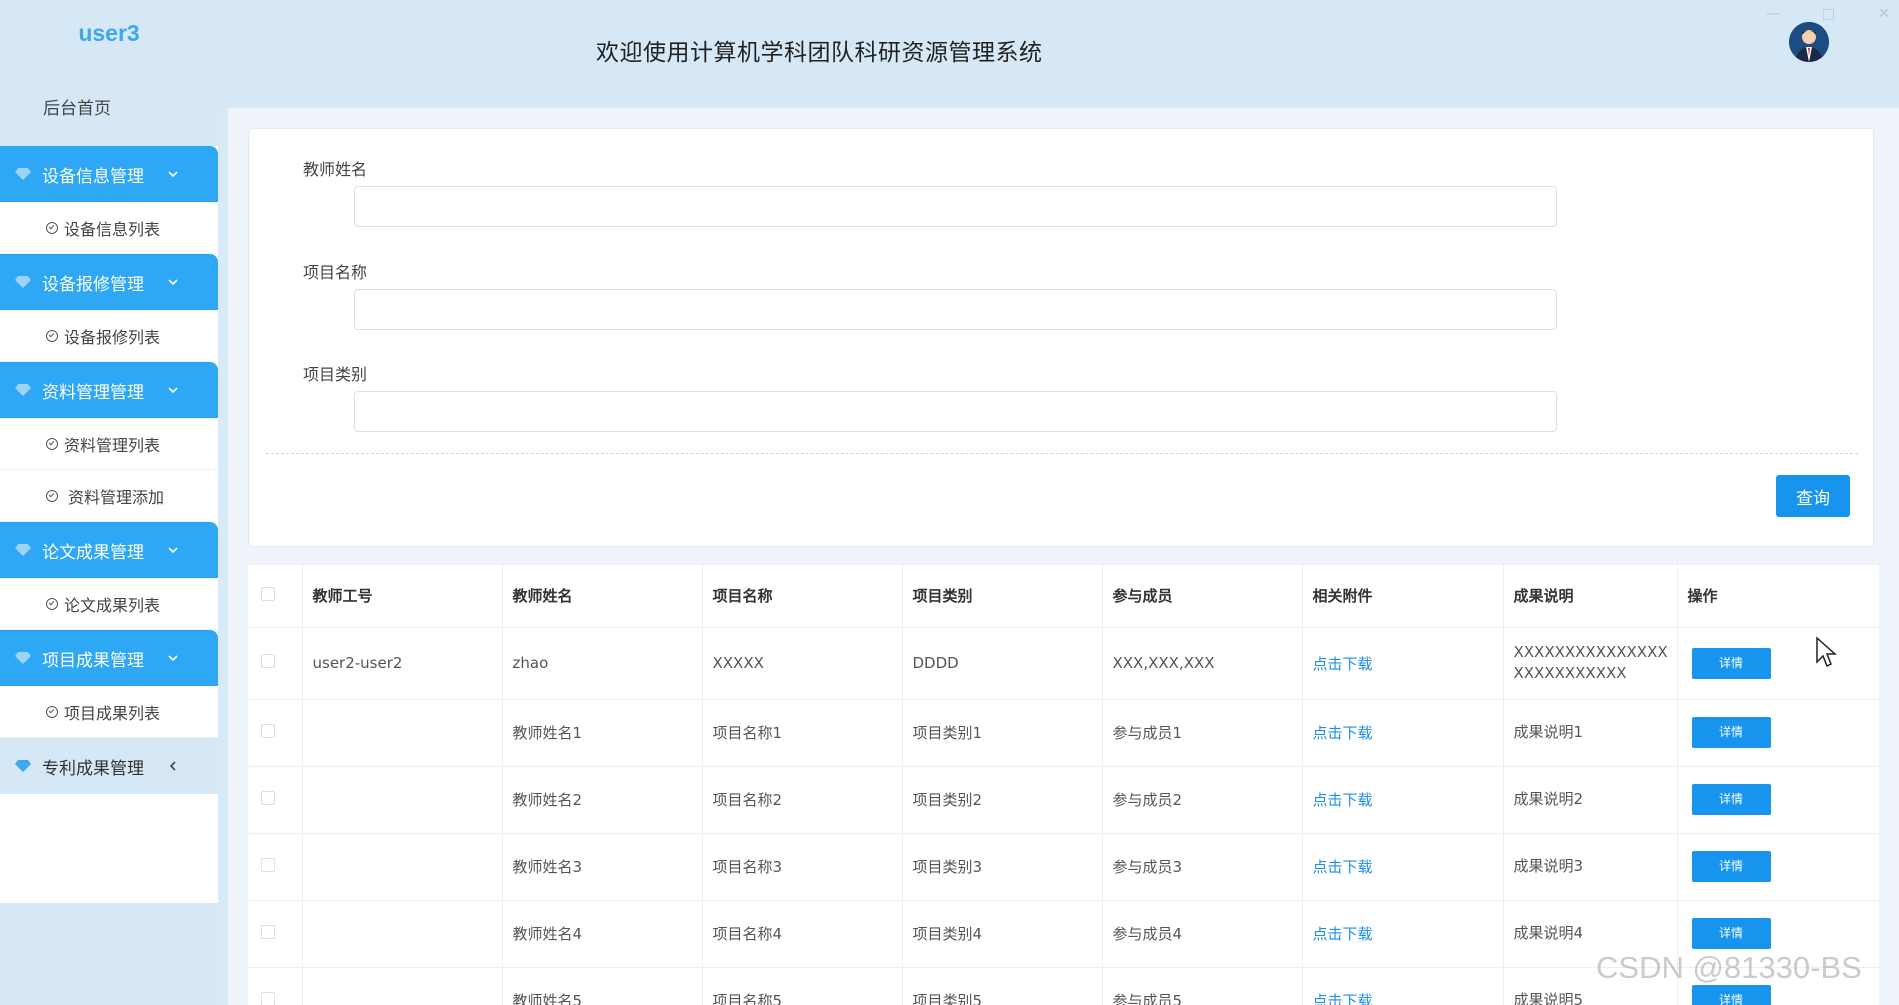 Image resolution: width=1899 pixels, height=1005 pixels. What do you see at coordinates (1002, 934) in the screenshot?
I see `cell-project-type: 项目类别4` at bounding box center [1002, 934].